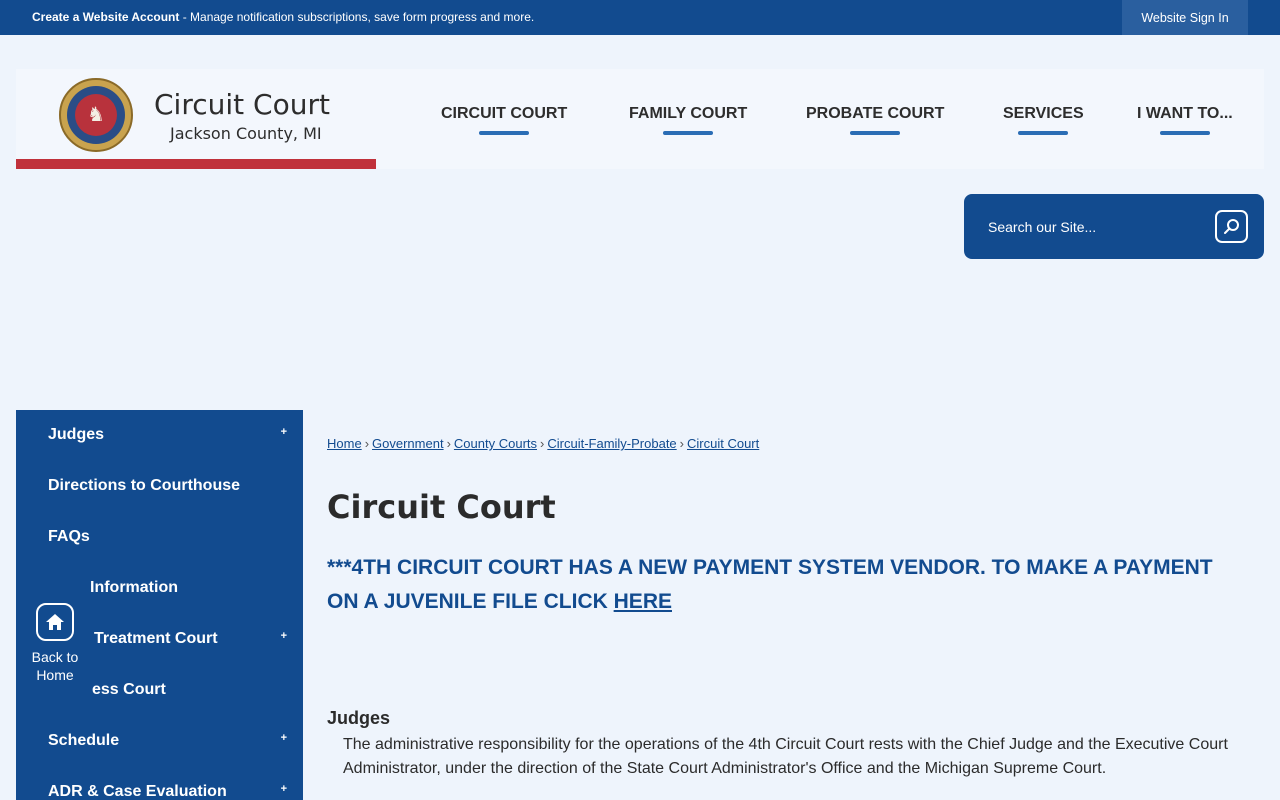 The image size is (1280, 800). I want to click on back-to-home-button: Back to Home, so click(55, 643).